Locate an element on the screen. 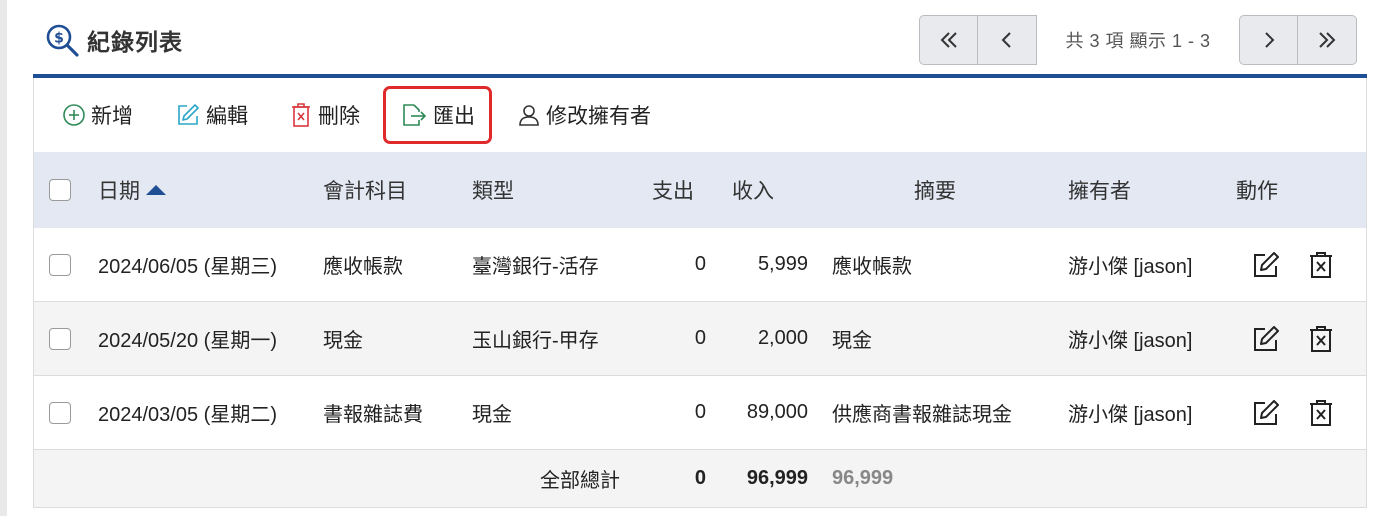 This screenshot has height=516, width=1400. total-label: 全部總計 is located at coordinates (580, 481).